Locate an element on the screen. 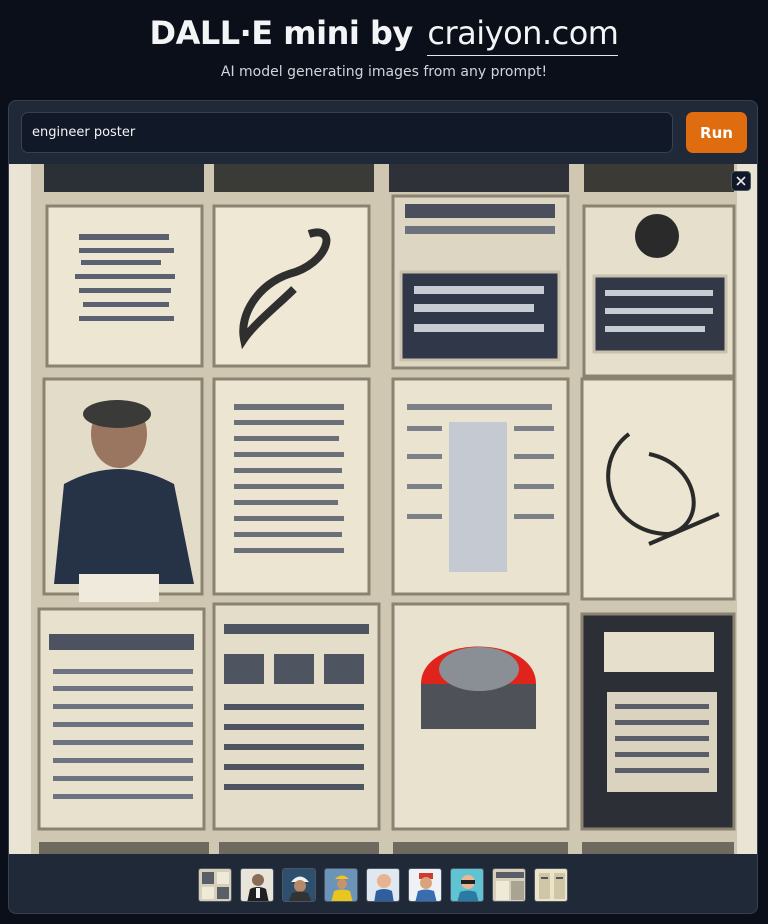 Image resolution: width=768 pixels, height=924 pixels. thumbnail-strip is located at coordinates (383, 885).